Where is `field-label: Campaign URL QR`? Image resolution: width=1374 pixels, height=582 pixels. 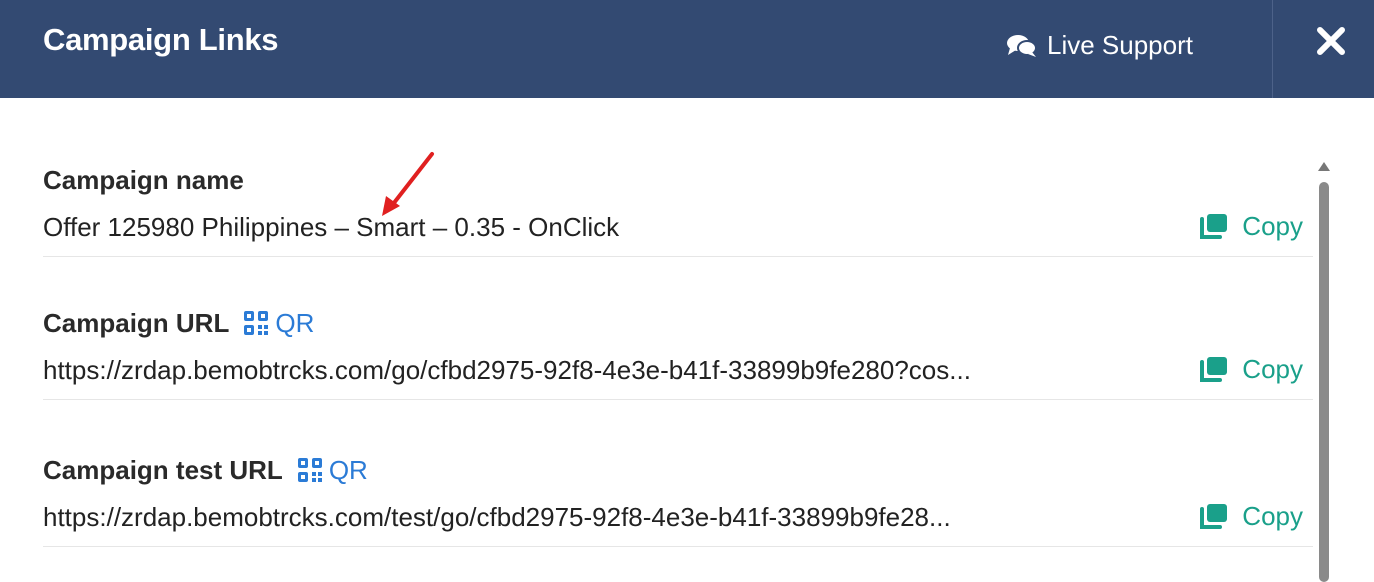
field-label: Campaign URL QR is located at coordinates (678, 323).